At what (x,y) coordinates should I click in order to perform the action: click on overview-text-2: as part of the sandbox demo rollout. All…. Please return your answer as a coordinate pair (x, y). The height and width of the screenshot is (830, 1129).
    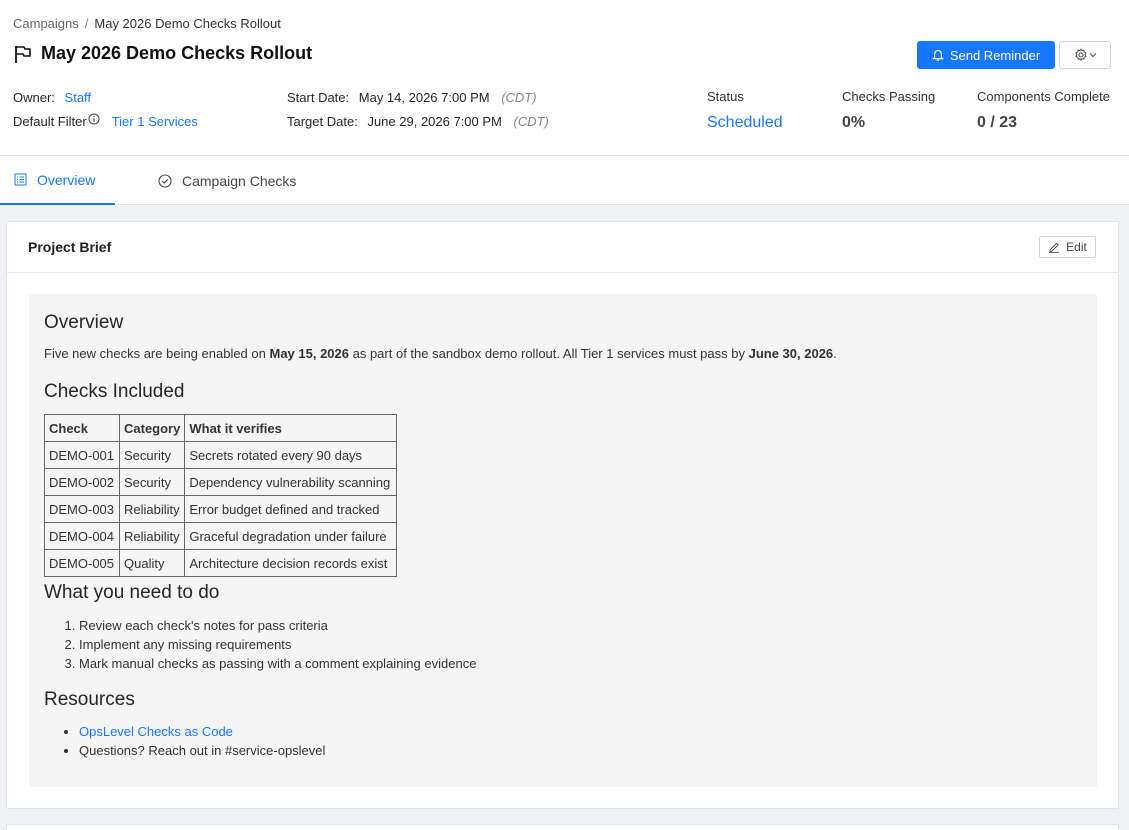
    Looking at the image, I should click on (549, 353).